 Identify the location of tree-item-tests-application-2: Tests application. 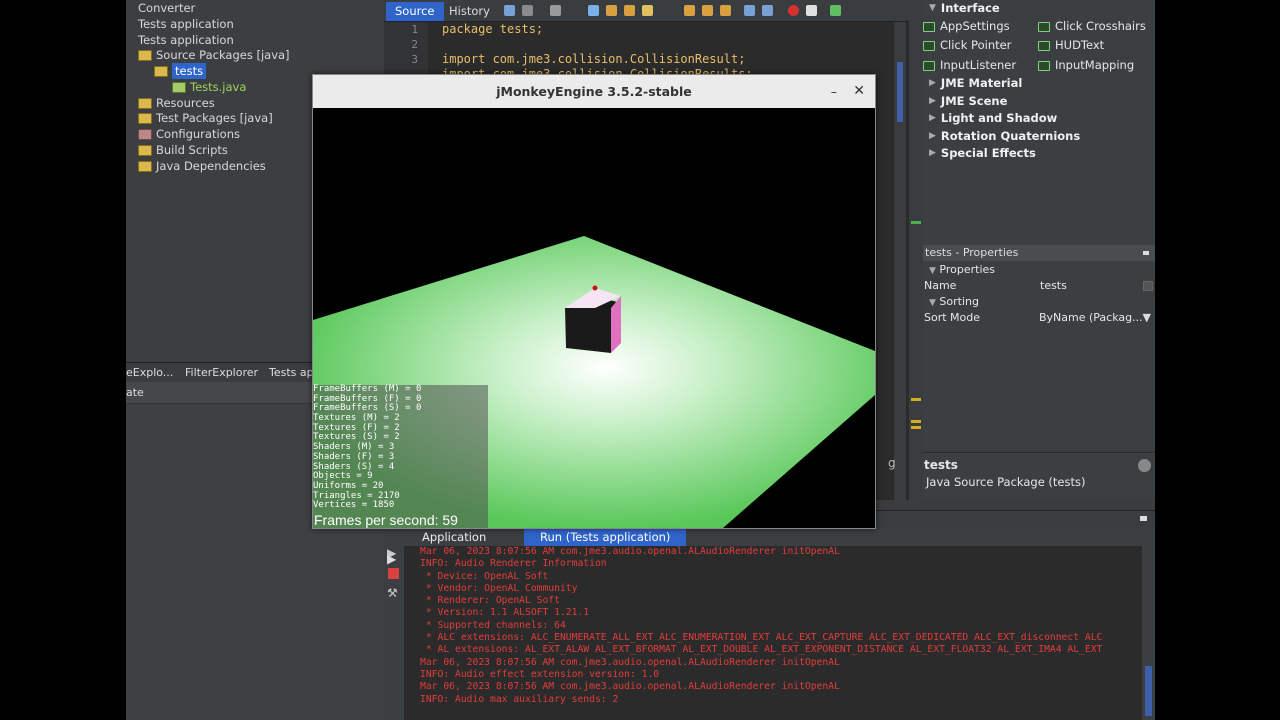
(186, 40).